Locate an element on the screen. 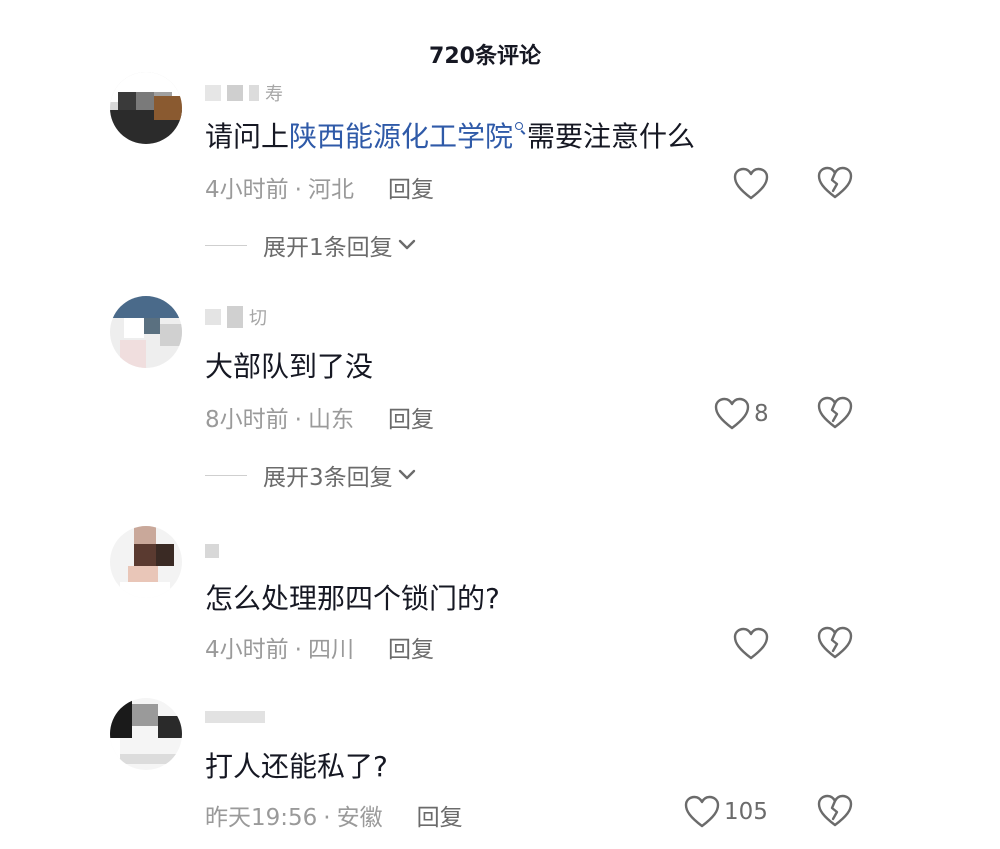  comment-count-title: 720条评论 is located at coordinates (485, 56).